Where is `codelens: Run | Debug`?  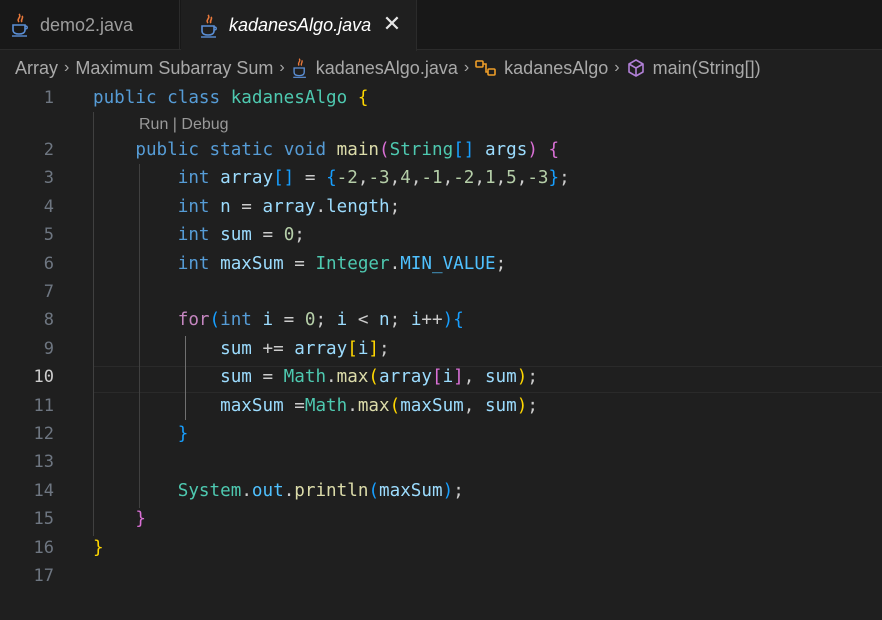 codelens: Run | Debug is located at coordinates (184, 124).